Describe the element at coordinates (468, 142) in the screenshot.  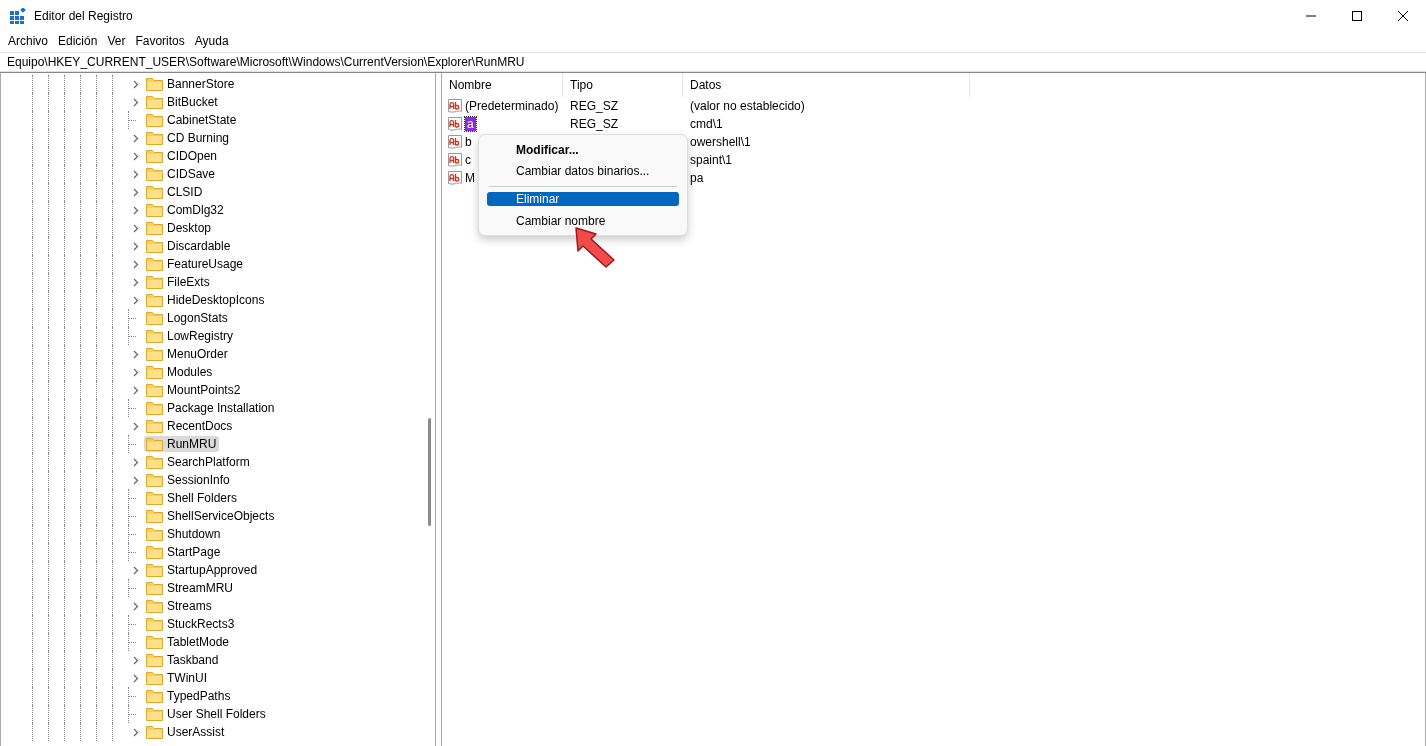
I see `value-name: b` at that location.